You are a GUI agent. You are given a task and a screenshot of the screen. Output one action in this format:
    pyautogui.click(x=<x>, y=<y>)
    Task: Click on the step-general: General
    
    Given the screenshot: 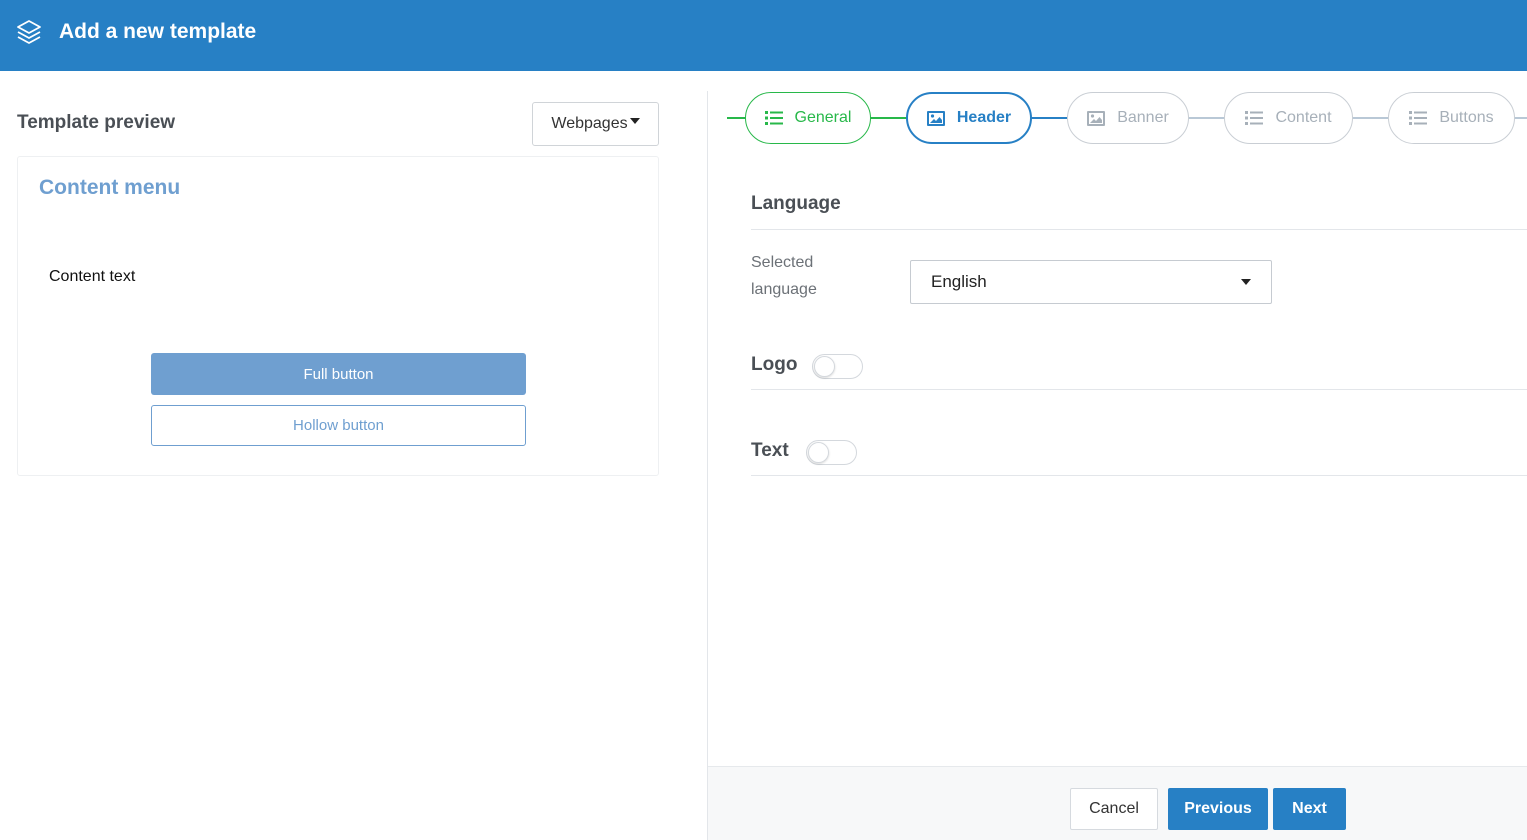 What is the action you would take?
    pyautogui.click(x=808, y=118)
    